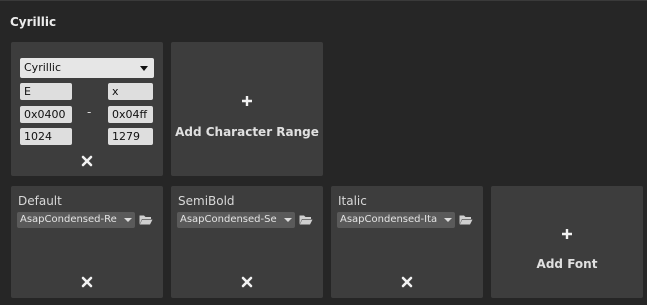  I want to click on font-asset-combo: AsapCondensed-Se, so click(236, 220).